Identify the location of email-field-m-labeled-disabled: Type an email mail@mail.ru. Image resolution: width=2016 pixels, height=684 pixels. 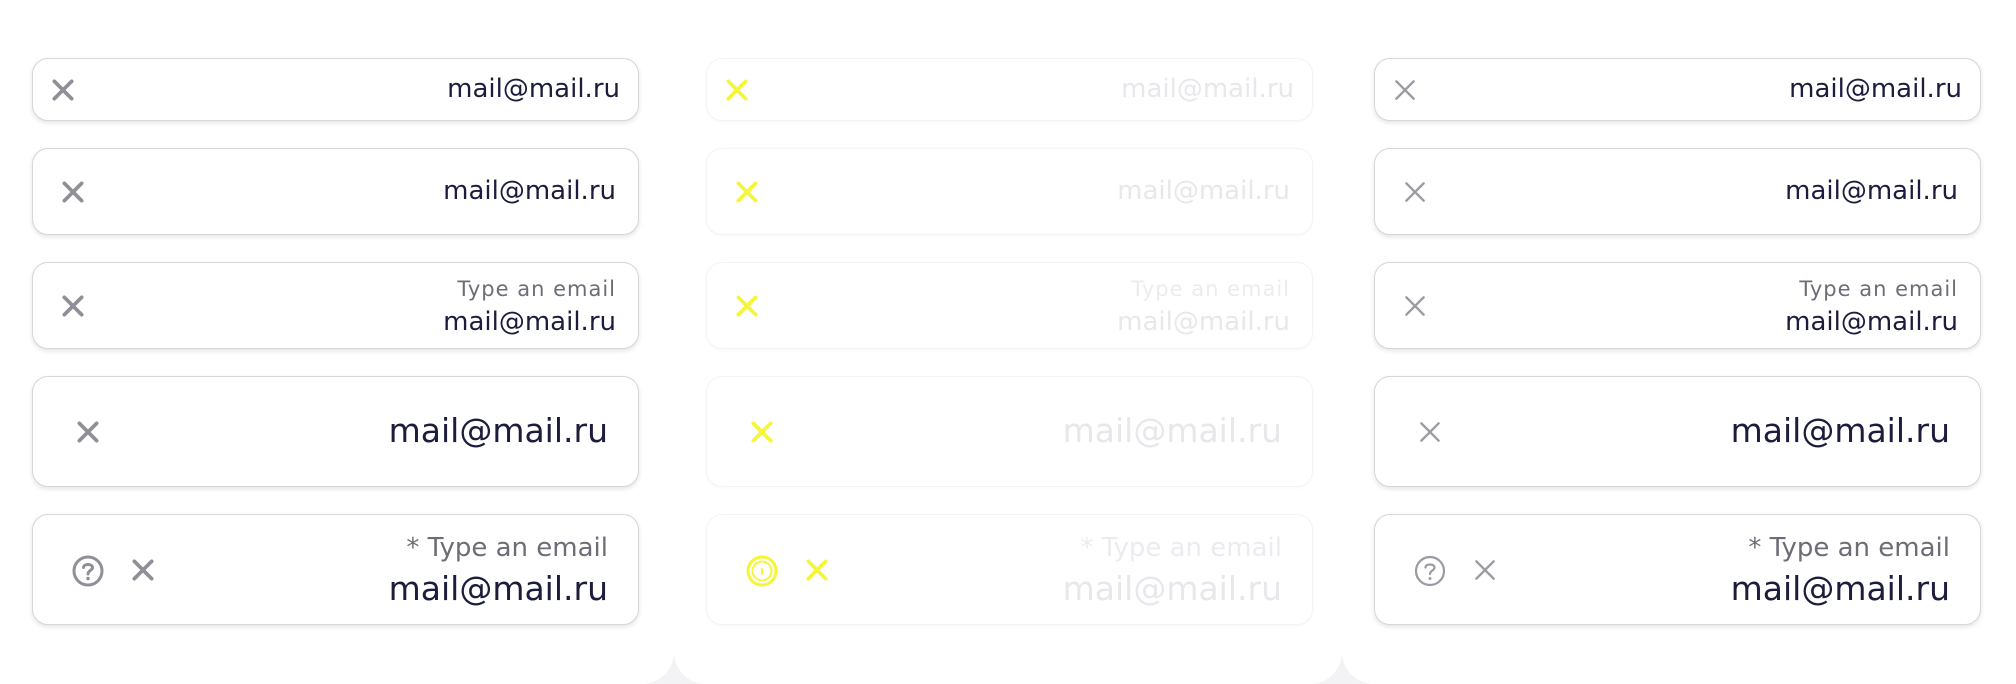
(1009, 305).